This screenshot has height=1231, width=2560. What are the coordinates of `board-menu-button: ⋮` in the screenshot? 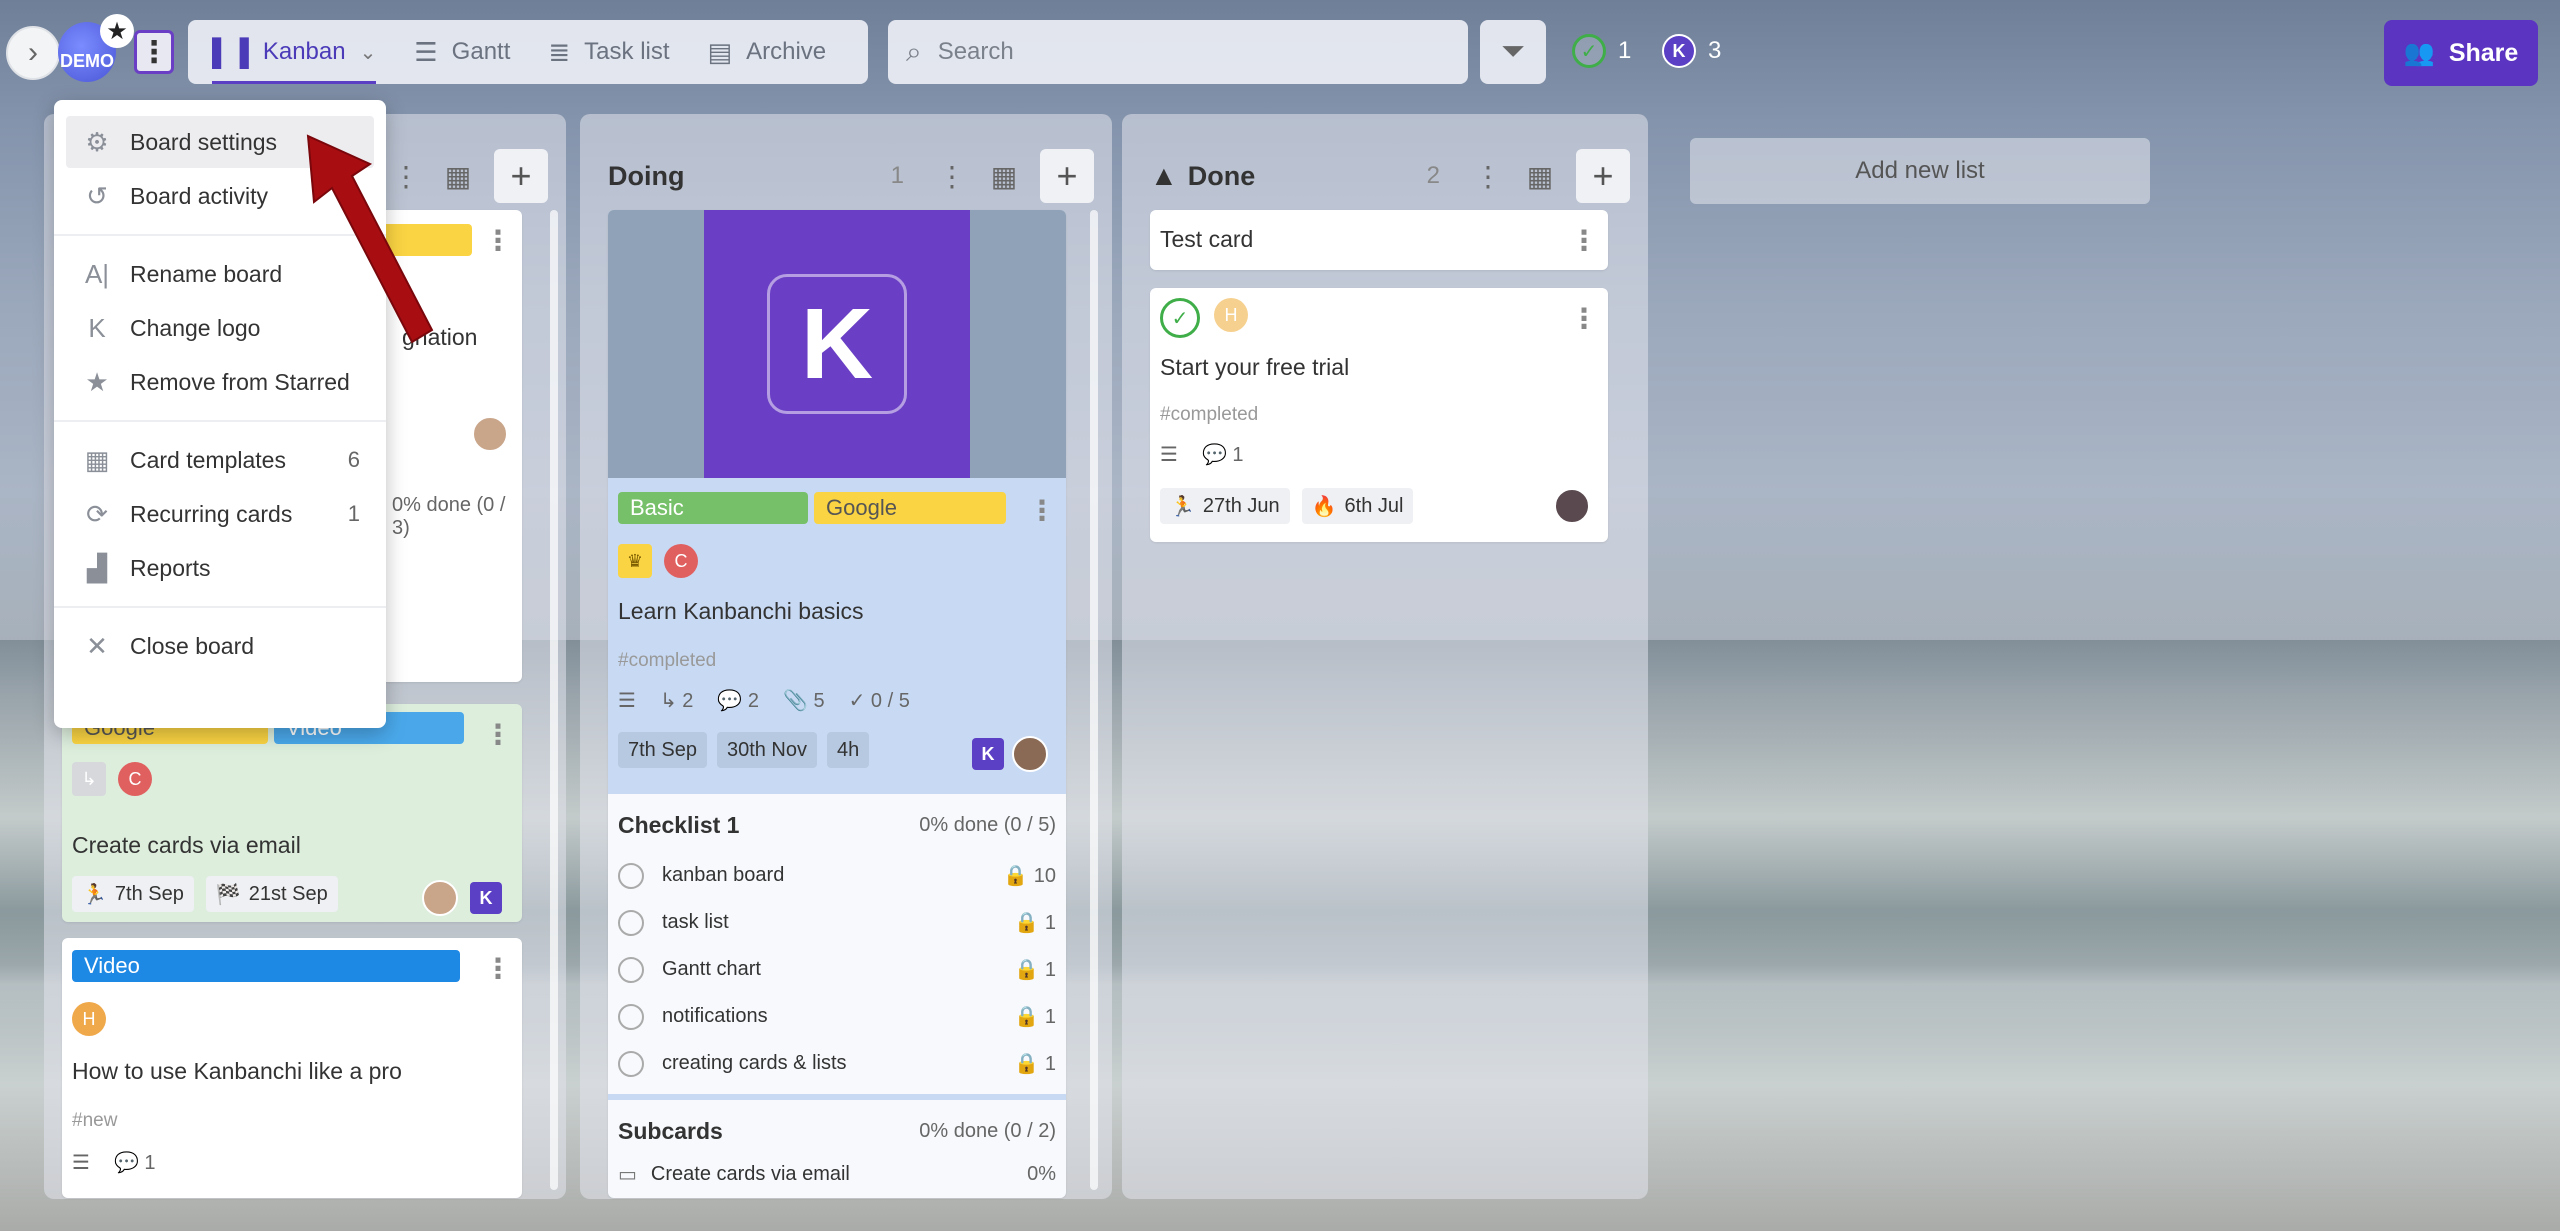 It's located at (154, 52).